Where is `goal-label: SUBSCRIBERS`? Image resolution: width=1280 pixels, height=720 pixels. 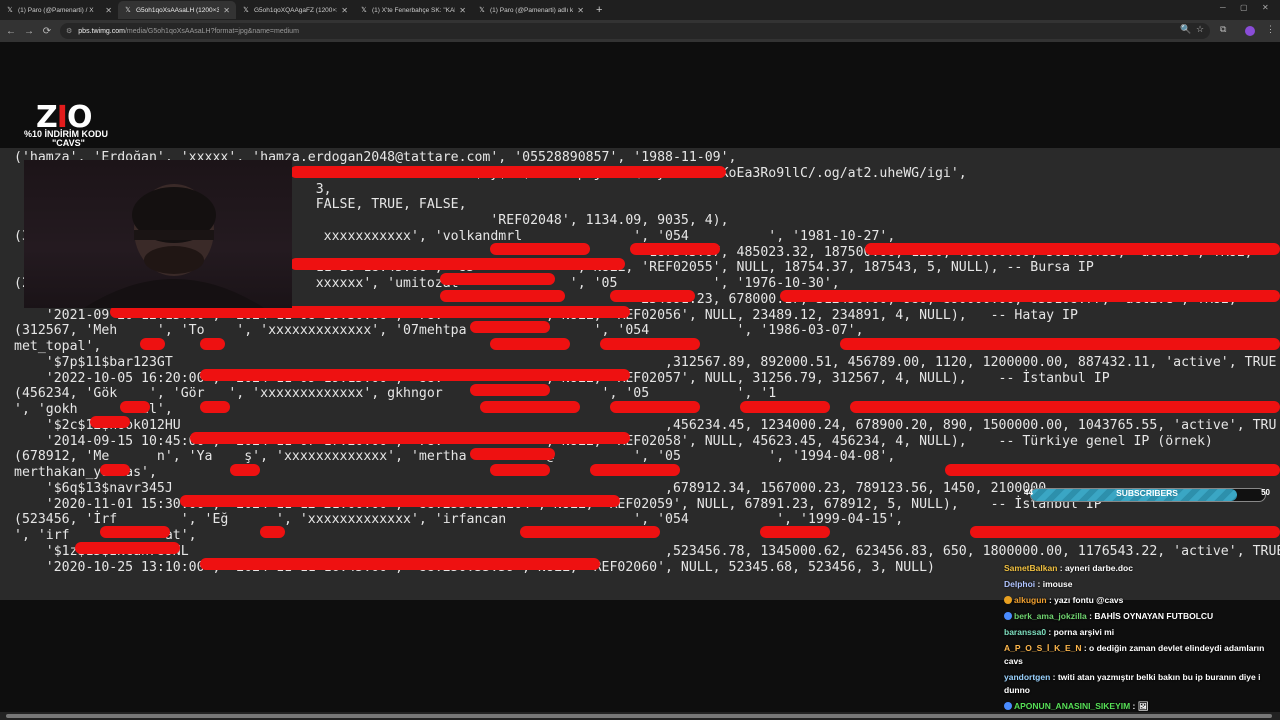
goal-label: SUBSCRIBERS is located at coordinates (1147, 493).